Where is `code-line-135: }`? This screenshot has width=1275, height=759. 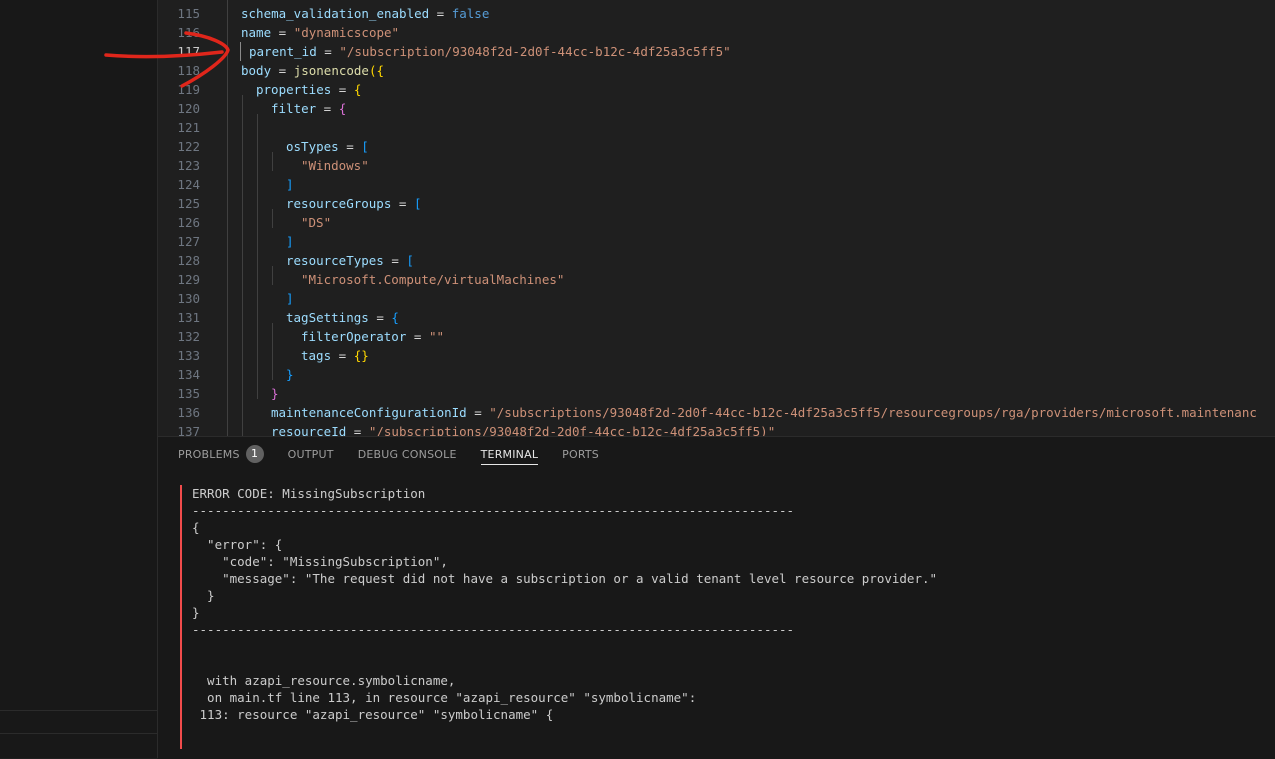
code-line-135: } is located at coordinates (275, 393).